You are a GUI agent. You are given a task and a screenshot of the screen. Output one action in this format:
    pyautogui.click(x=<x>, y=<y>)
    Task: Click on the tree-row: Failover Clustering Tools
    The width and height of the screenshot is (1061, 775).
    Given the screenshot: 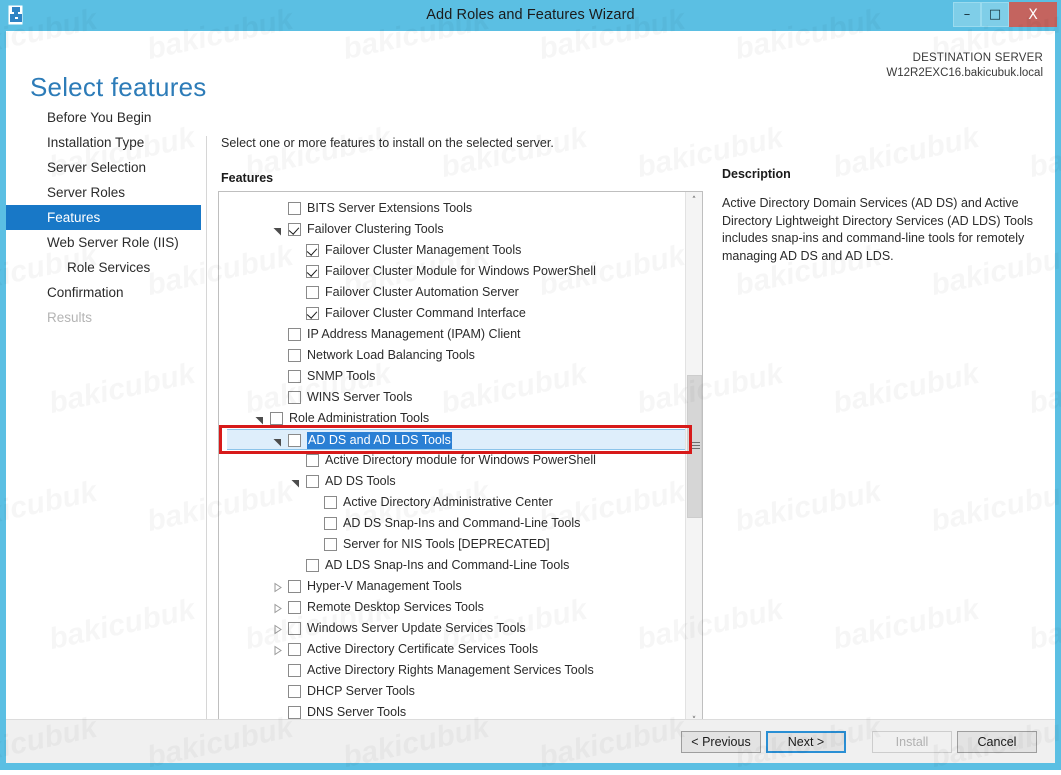 What is the action you would take?
    pyautogui.click(x=452, y=229)
    